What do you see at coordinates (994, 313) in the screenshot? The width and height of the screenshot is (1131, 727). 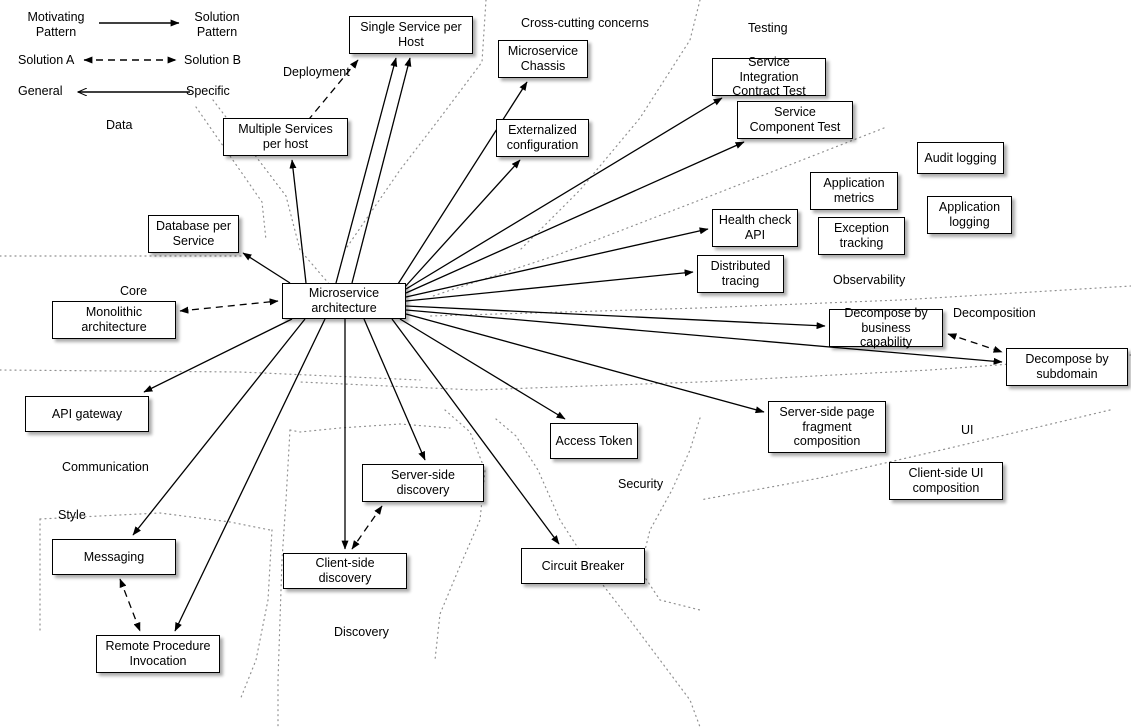 I see `region-label-decomposition: Decomposition` at bounding box center [994, 313].